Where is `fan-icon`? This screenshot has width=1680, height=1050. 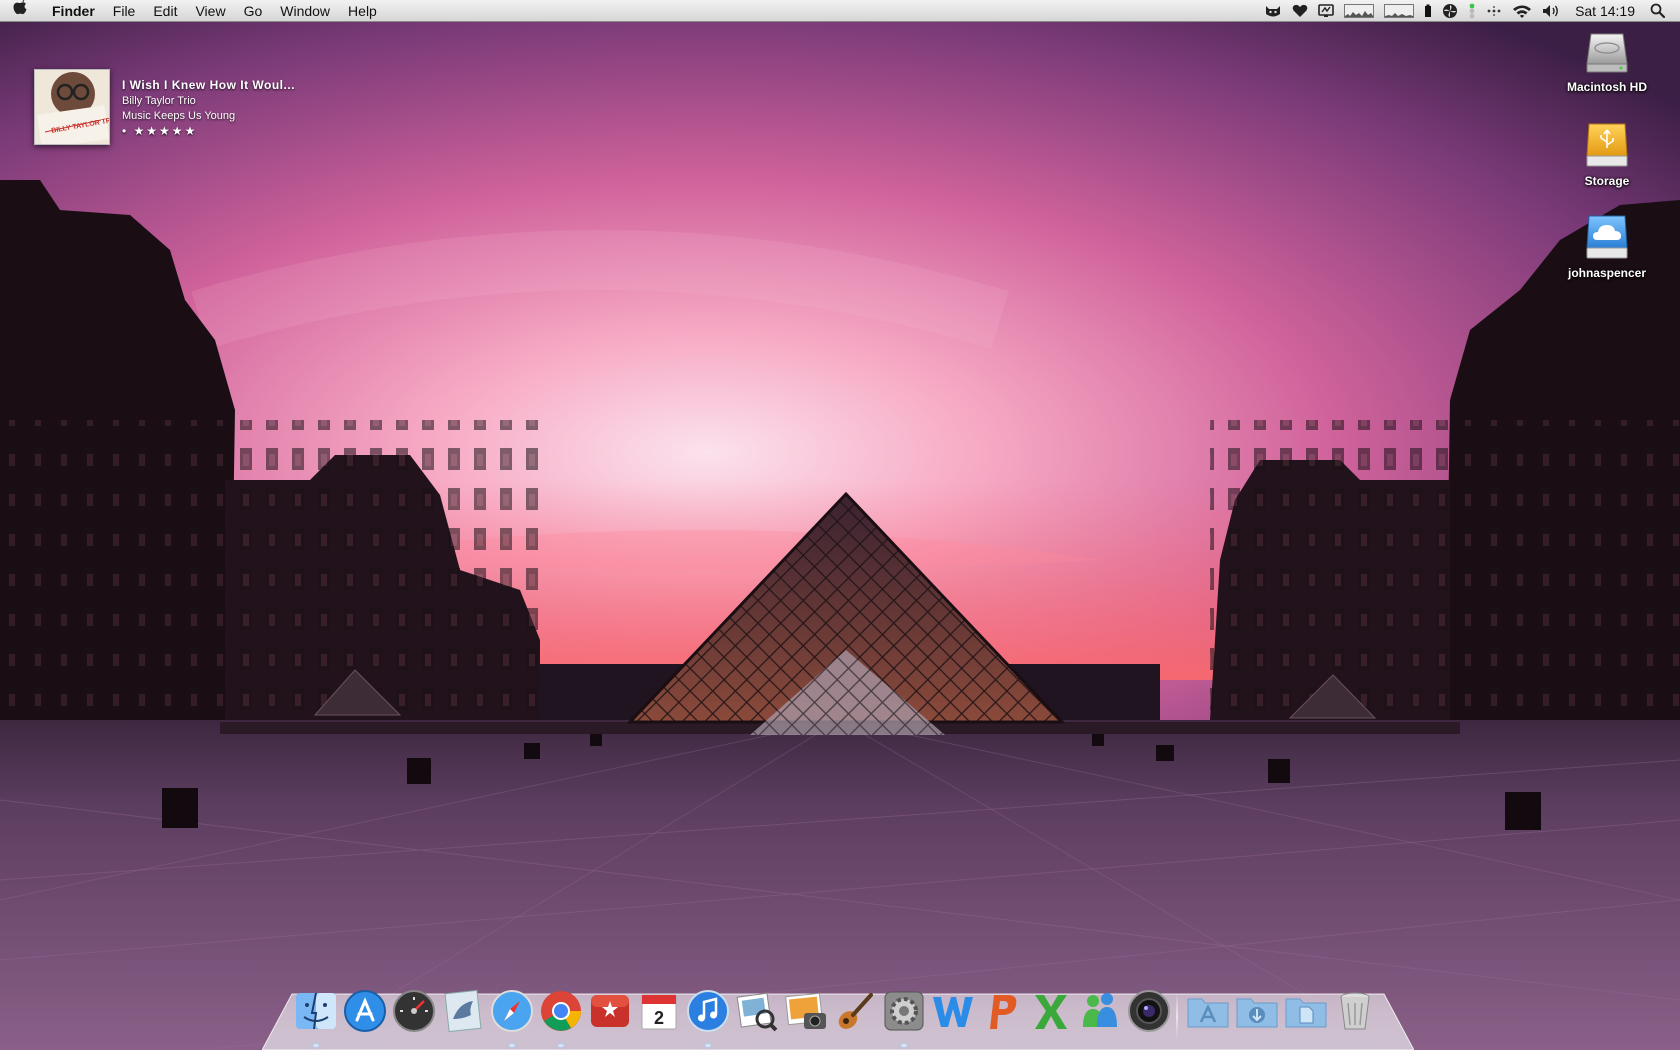
fan-icon is located at coordinates (1450, 11).